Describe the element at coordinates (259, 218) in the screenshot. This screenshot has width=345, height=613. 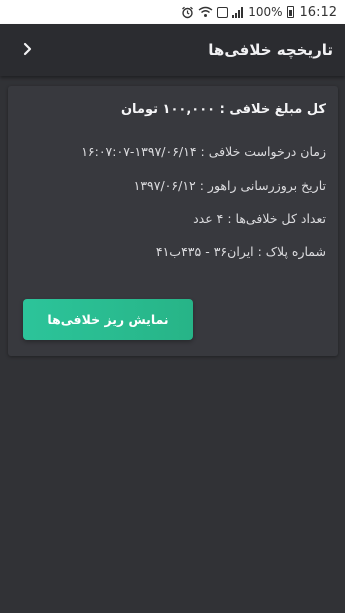
I see `violation-count: تعداد کل خلافی‌ها : ۴ عدد` at that location.